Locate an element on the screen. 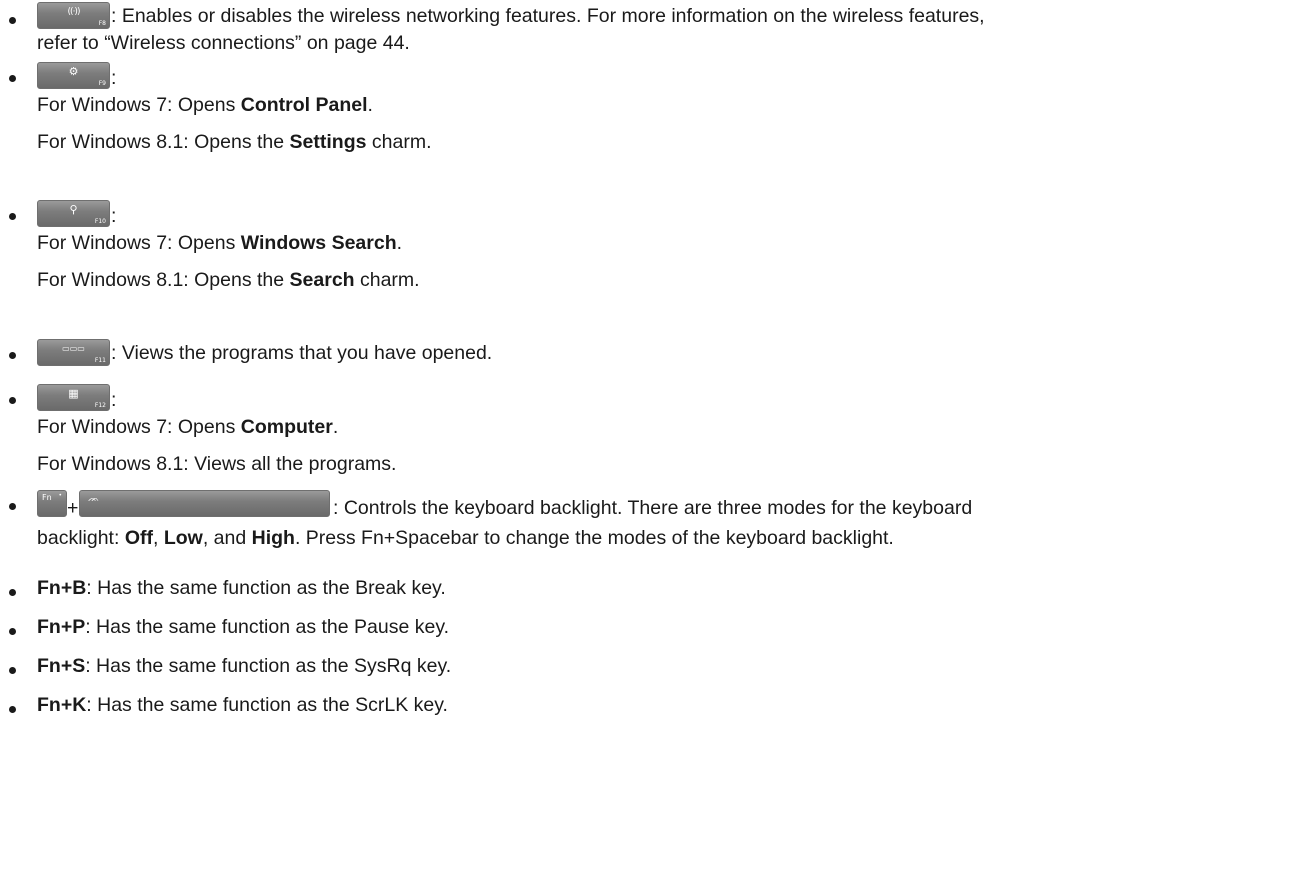 This screenshot has height=871, width=1302. keyboard-backlight-icon: ᨏ is located at coordinates (94, 499).